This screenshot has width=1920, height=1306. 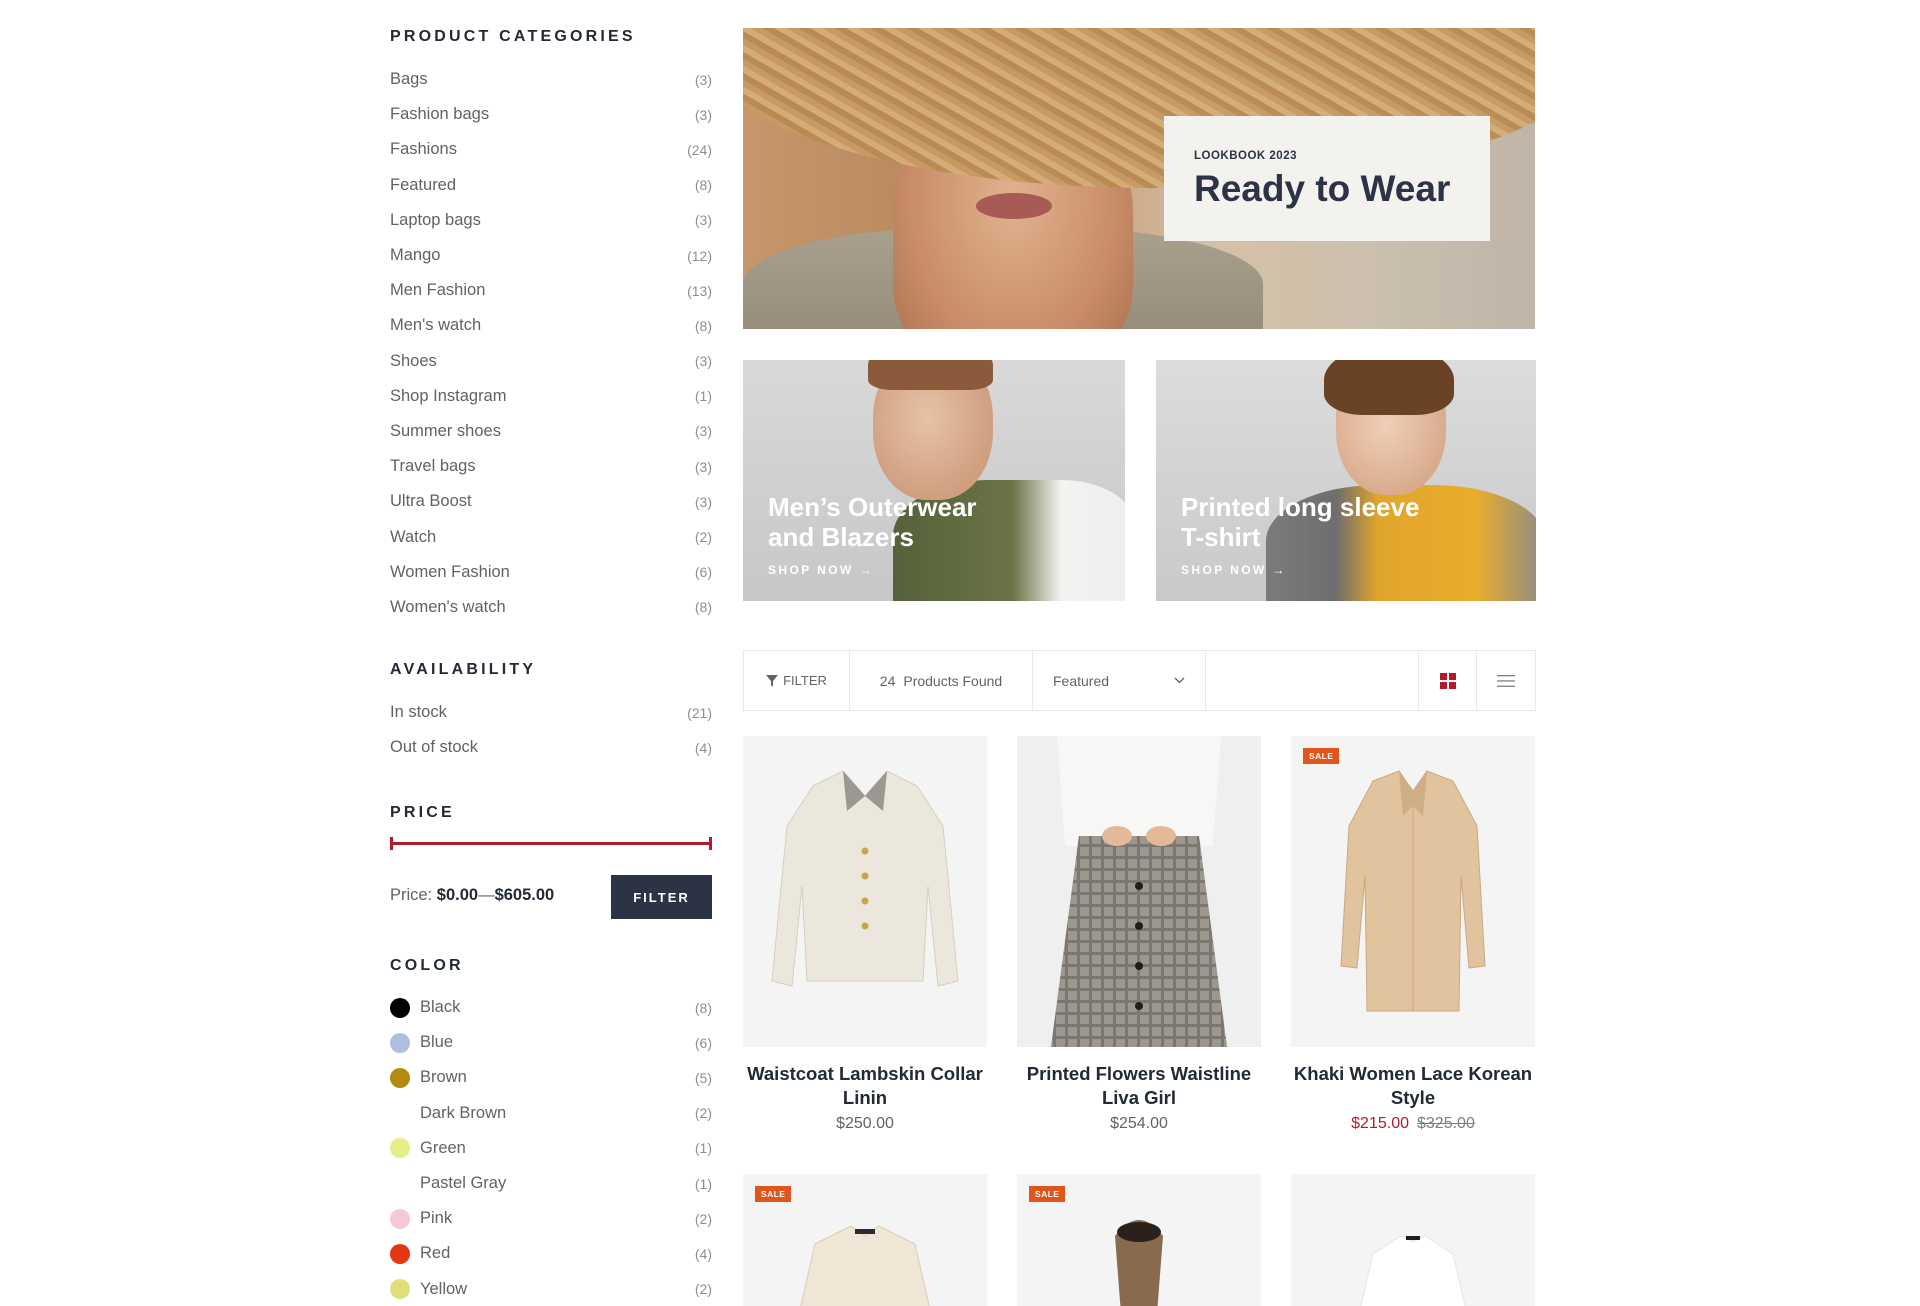 I want to click on categories-title: PRODUCT CATEGORIES, so click(x=513, y=36).